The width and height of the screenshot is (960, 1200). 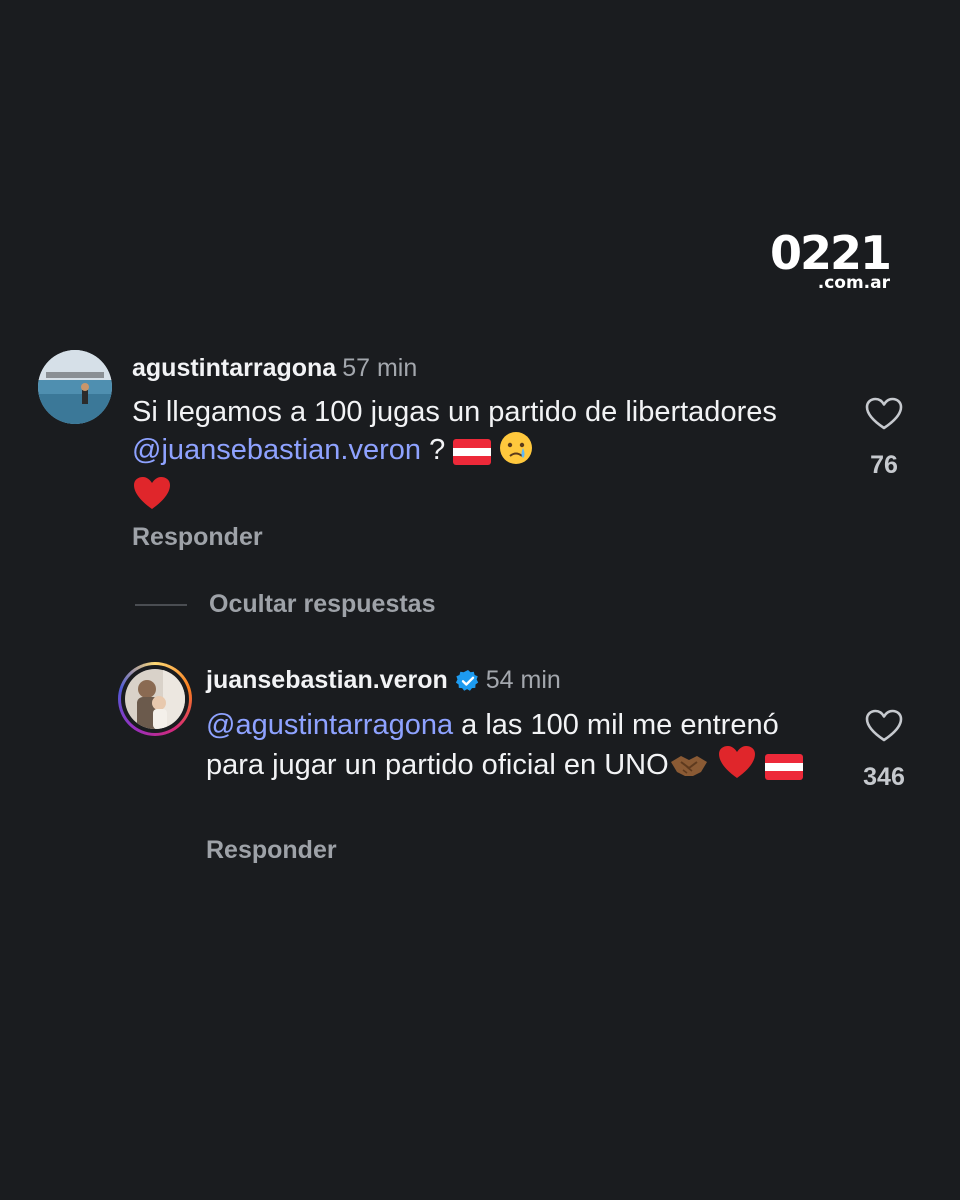 I want to click on avatar-image, so click(x=155, y=699).